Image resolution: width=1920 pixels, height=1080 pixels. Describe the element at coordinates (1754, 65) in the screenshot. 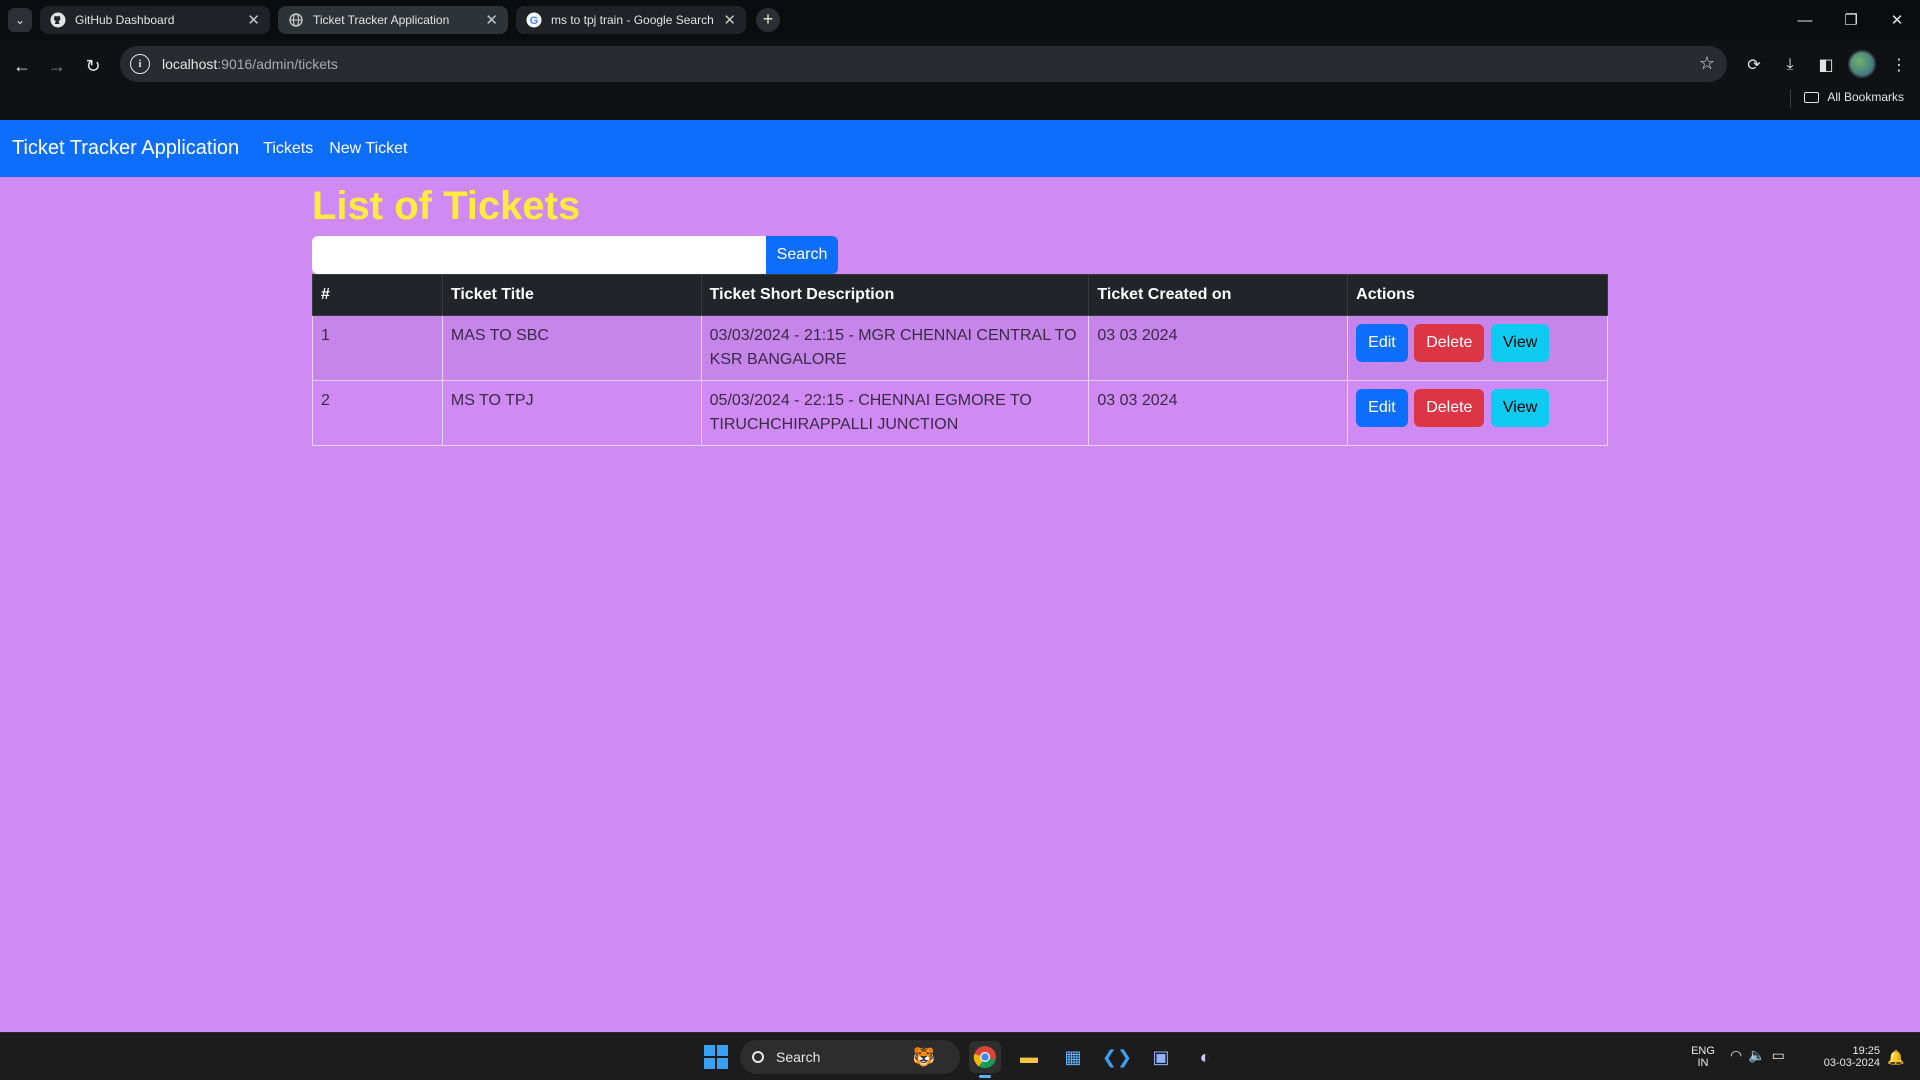

I see `extensions-icon: ⟳` at that location.